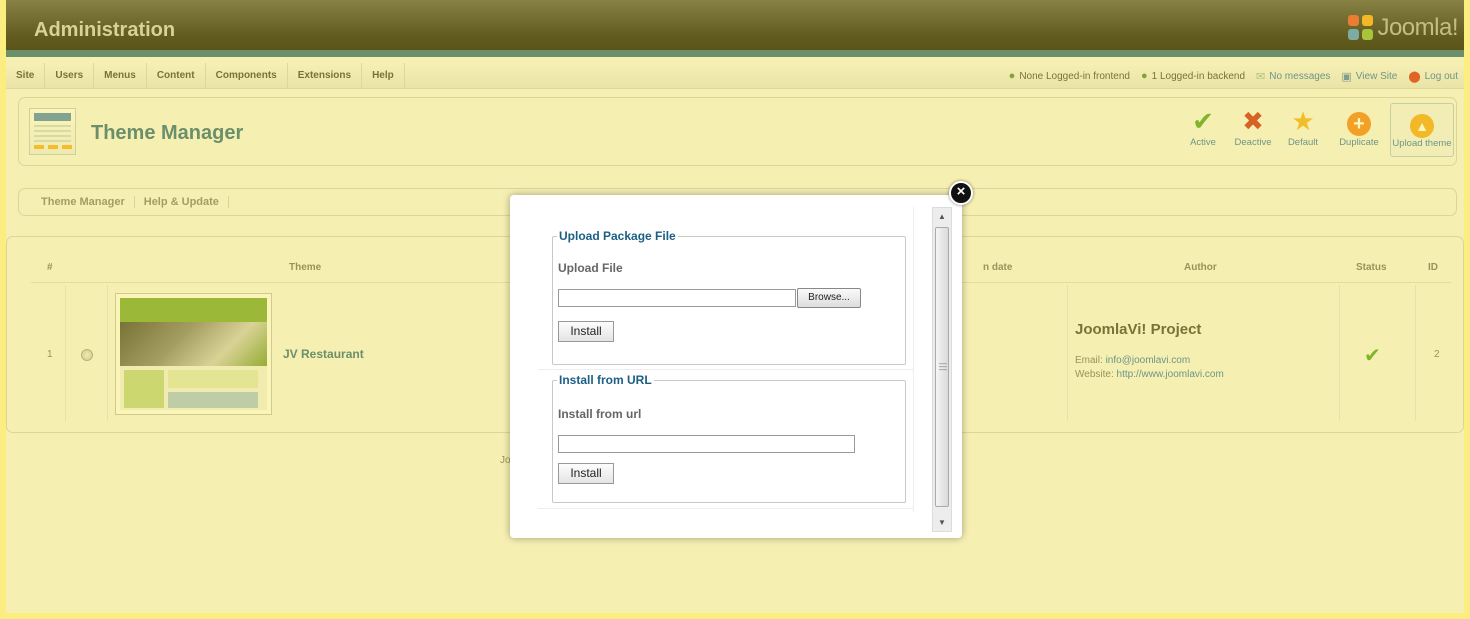 The height and width of the screenshot is (619, 1470). I want to click on close-icon: ×, so click(961, 193).